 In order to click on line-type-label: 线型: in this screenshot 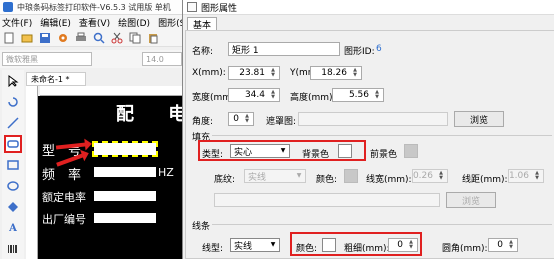, I will do `click(213, 249)`.